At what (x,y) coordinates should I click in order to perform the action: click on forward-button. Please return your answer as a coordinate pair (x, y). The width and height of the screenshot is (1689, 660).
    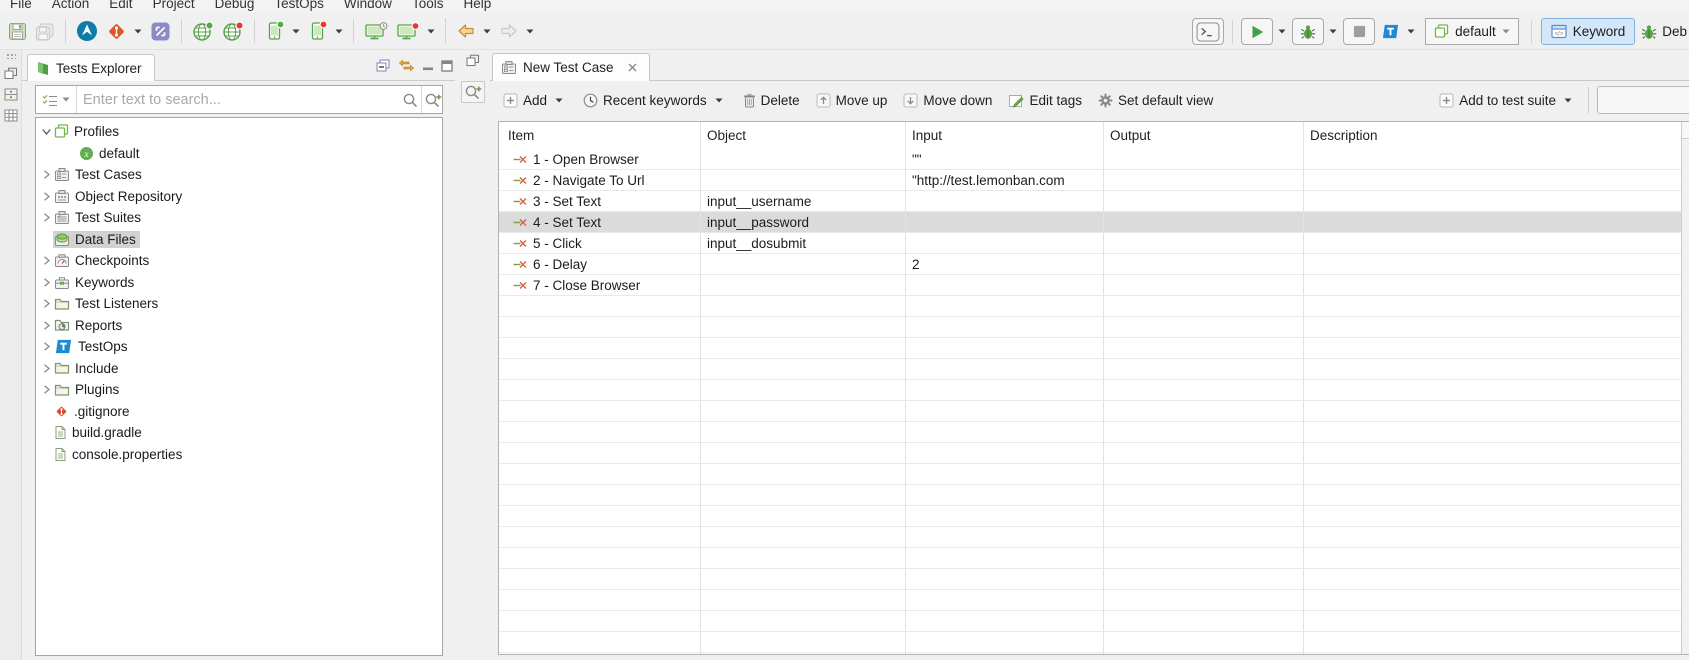
    Looking at the image, I should click on (509, 31).